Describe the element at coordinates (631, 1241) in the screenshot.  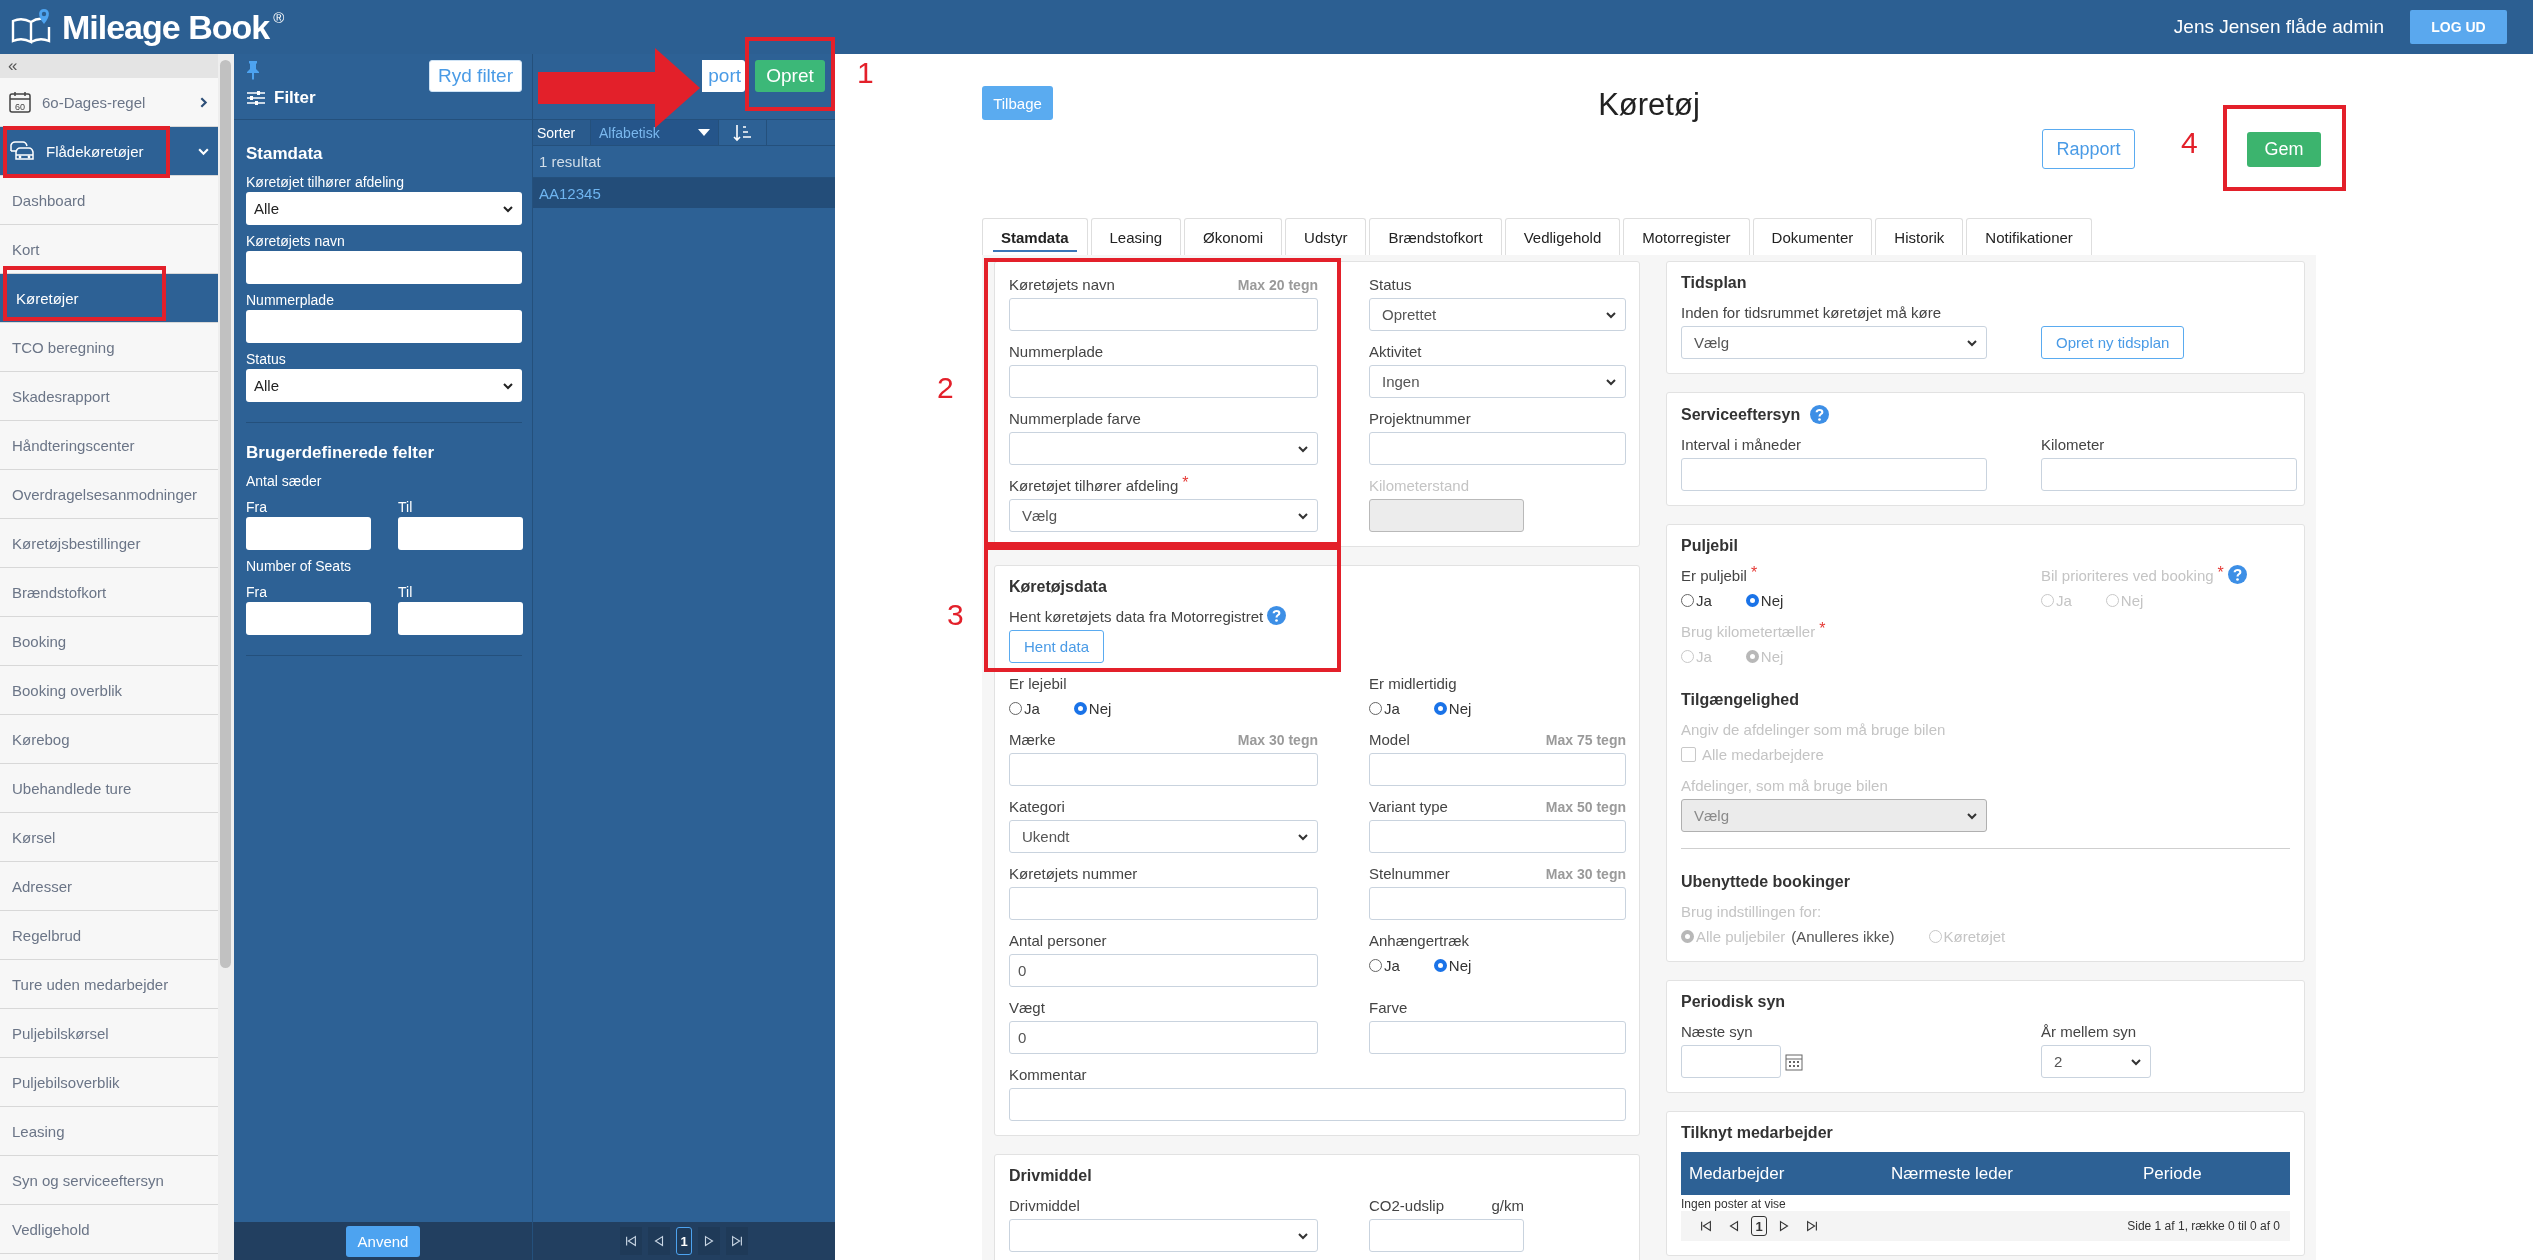
I see `first-page-button` at that location.